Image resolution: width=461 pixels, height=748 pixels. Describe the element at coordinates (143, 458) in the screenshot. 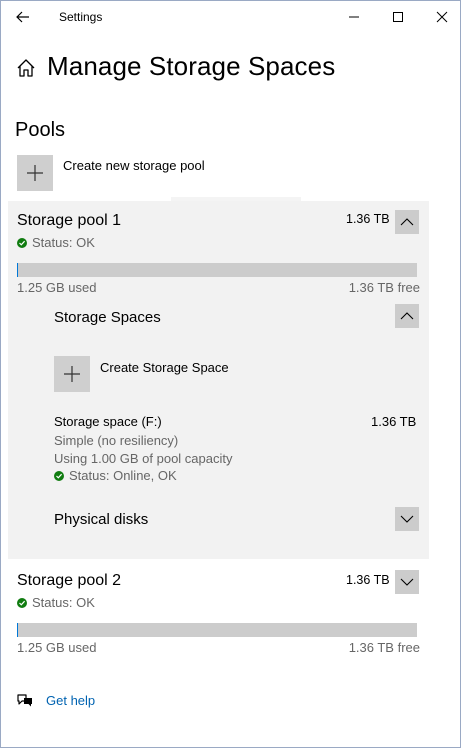

I see `storage-space-capacity: Using 1.00 GB of pool capacity` at that location.